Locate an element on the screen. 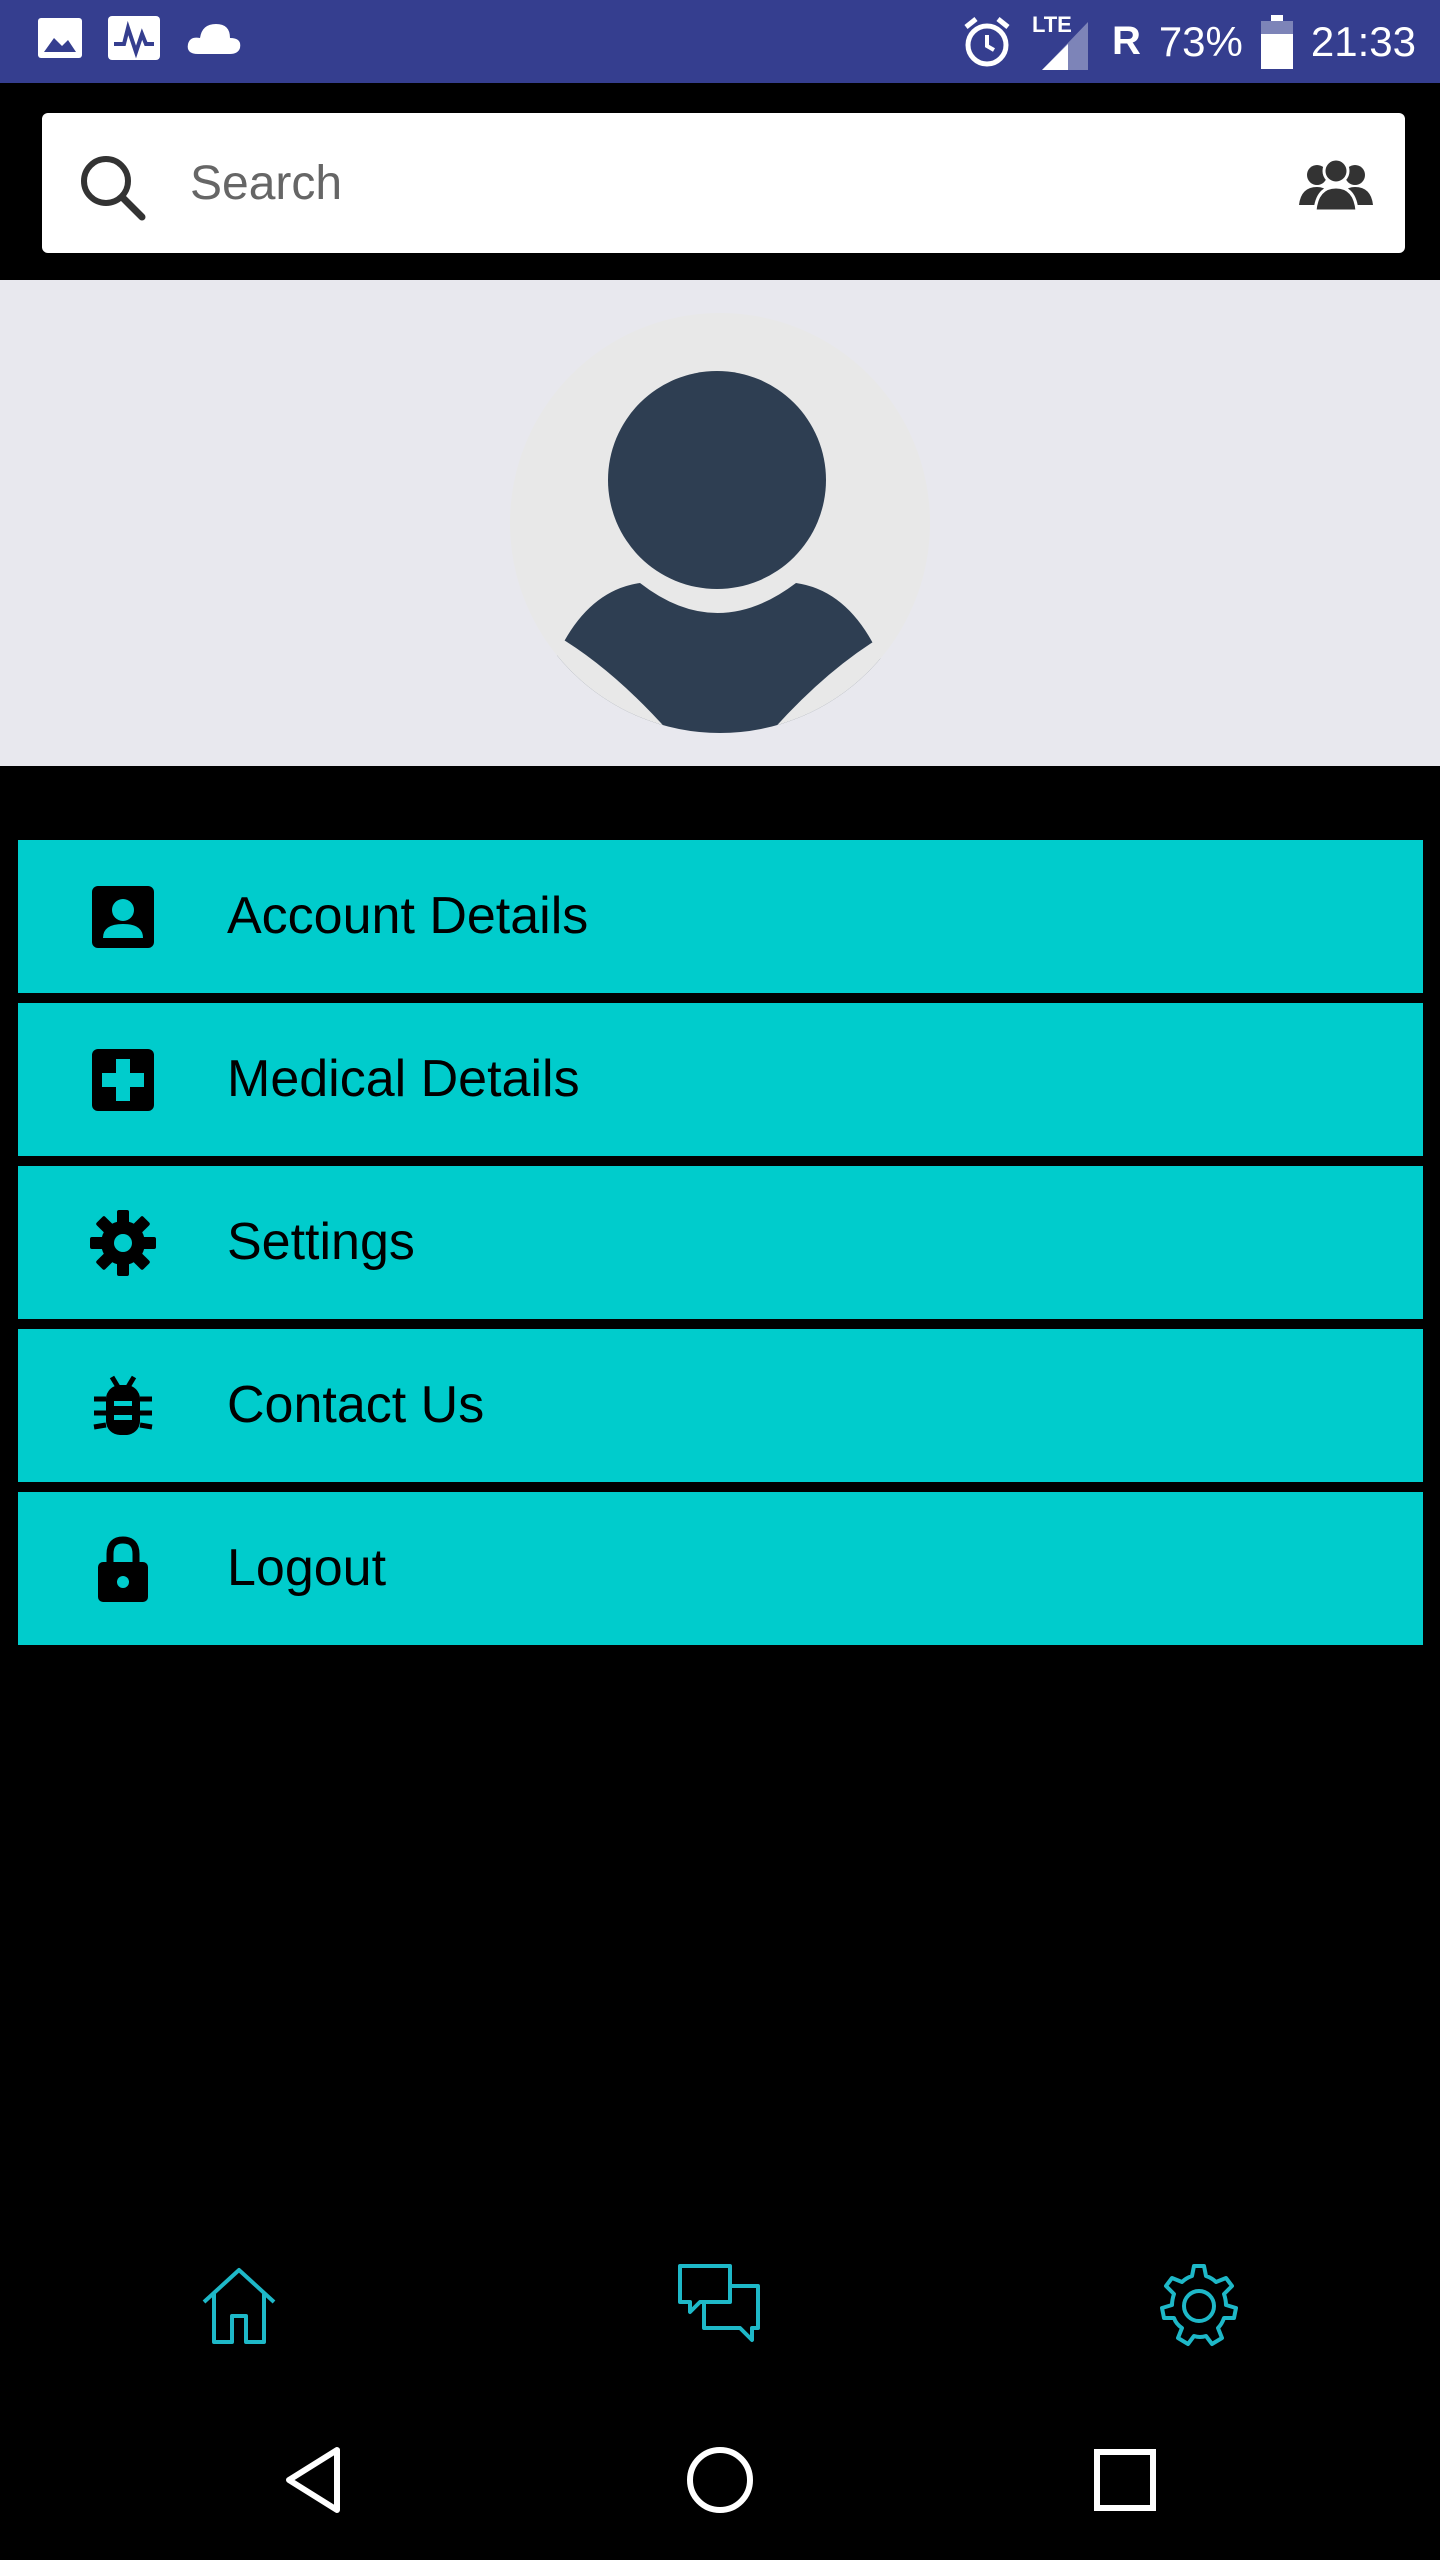 Image resolution: width=1440 pixels, height=2560 pixels. system-navigation-bar is located at coordinates (720, 2480).